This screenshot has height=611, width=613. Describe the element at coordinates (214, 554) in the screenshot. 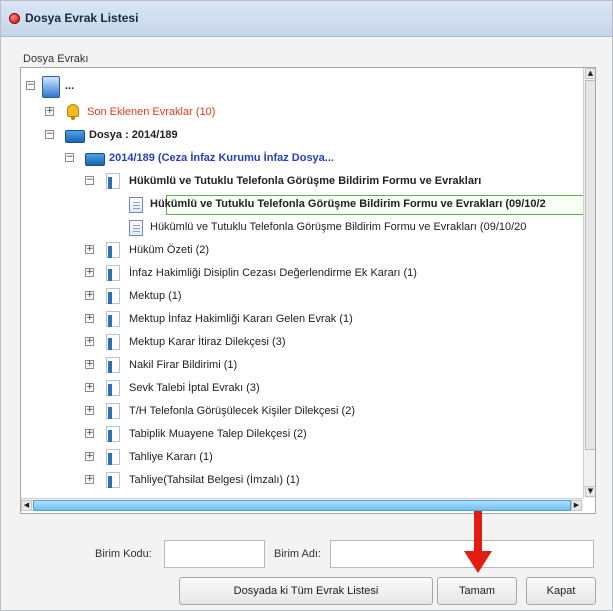

I see `birim-kodu-field` at that location.